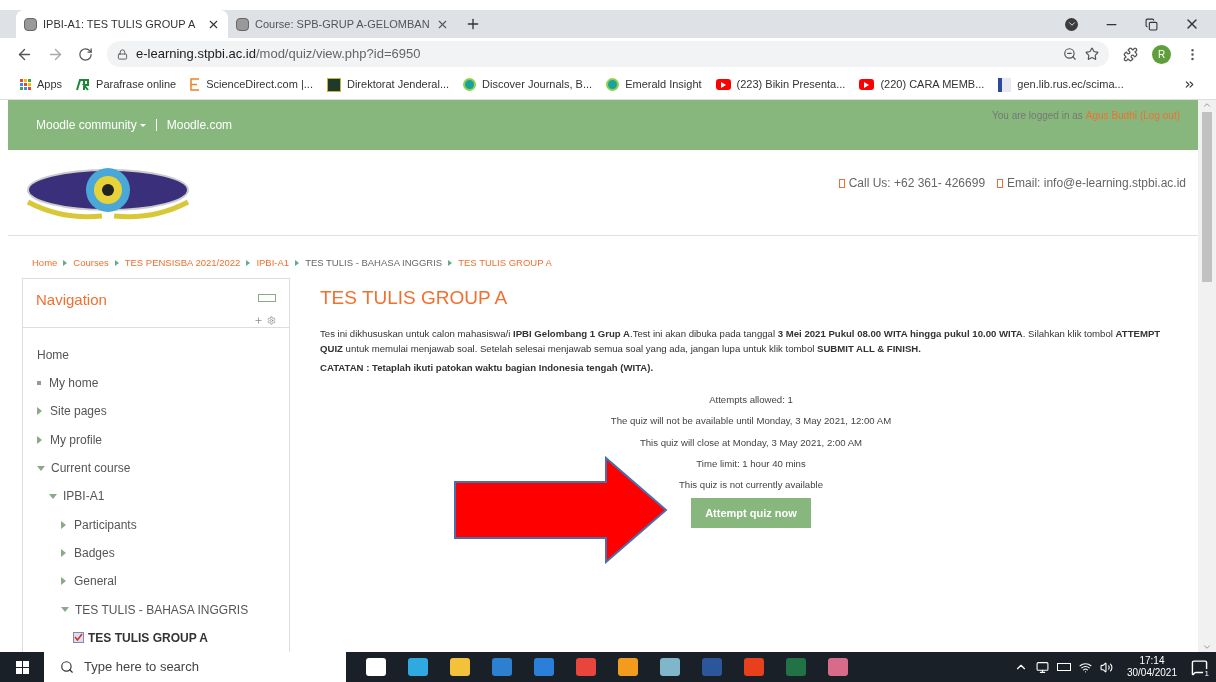  I want to click on browser-tab: IPBI-A1: TES TULIS GROUP A, so click(122, 24).